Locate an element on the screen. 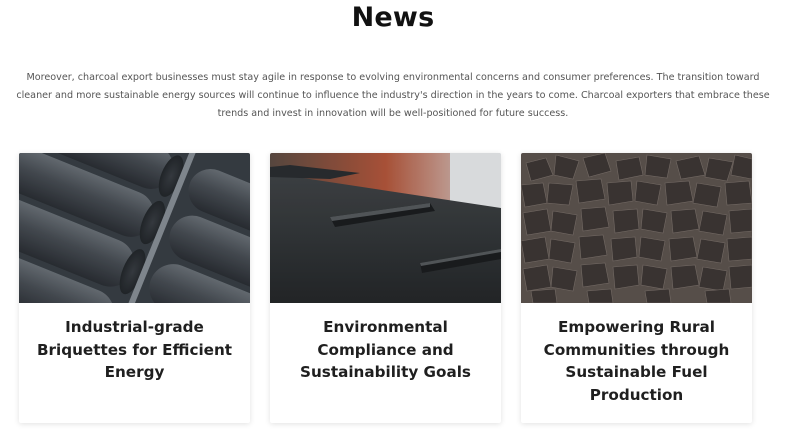  briquettes-photo is located at coordinates (134, 228).